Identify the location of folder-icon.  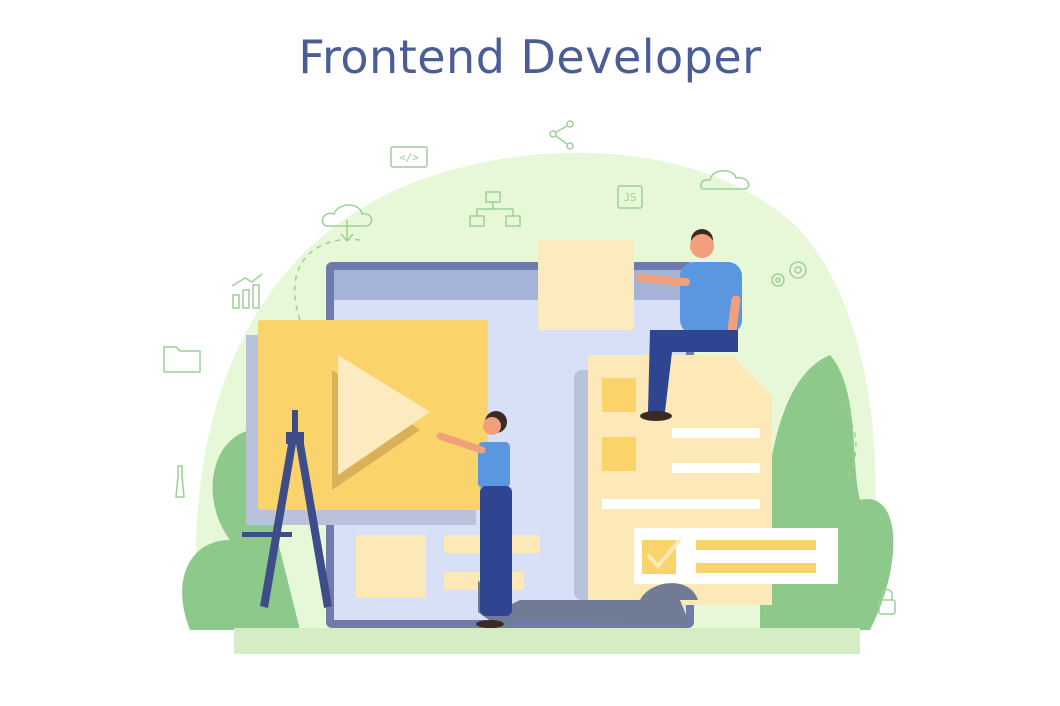
(182, 359).